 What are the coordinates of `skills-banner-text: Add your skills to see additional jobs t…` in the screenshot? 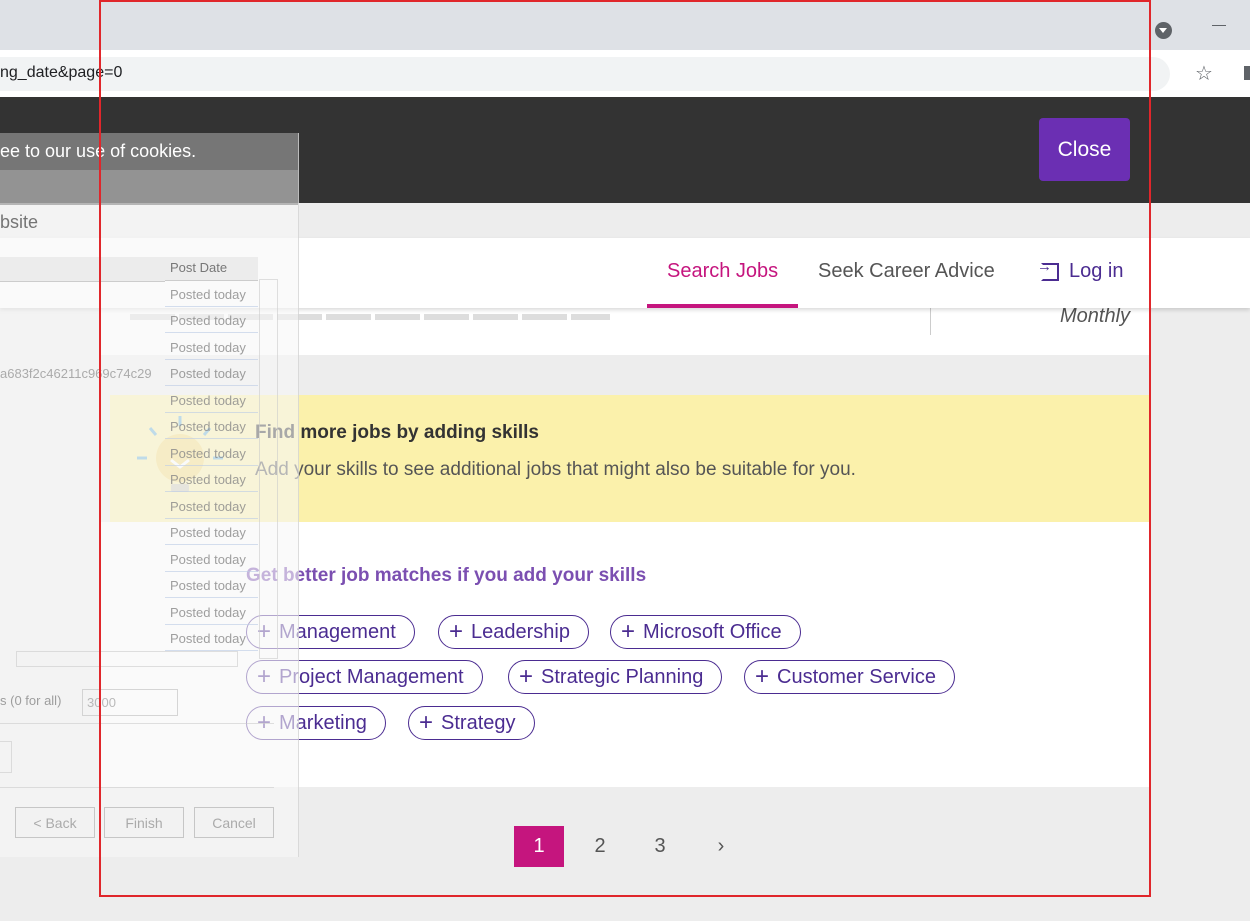 It's located at (555, 469).